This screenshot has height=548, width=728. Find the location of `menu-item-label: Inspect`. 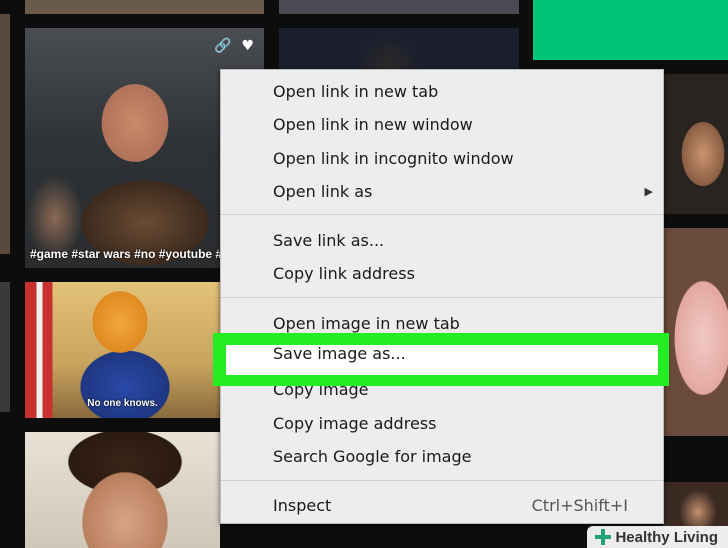

menu-item-label: Inspect is located at coordinates (302, 505).